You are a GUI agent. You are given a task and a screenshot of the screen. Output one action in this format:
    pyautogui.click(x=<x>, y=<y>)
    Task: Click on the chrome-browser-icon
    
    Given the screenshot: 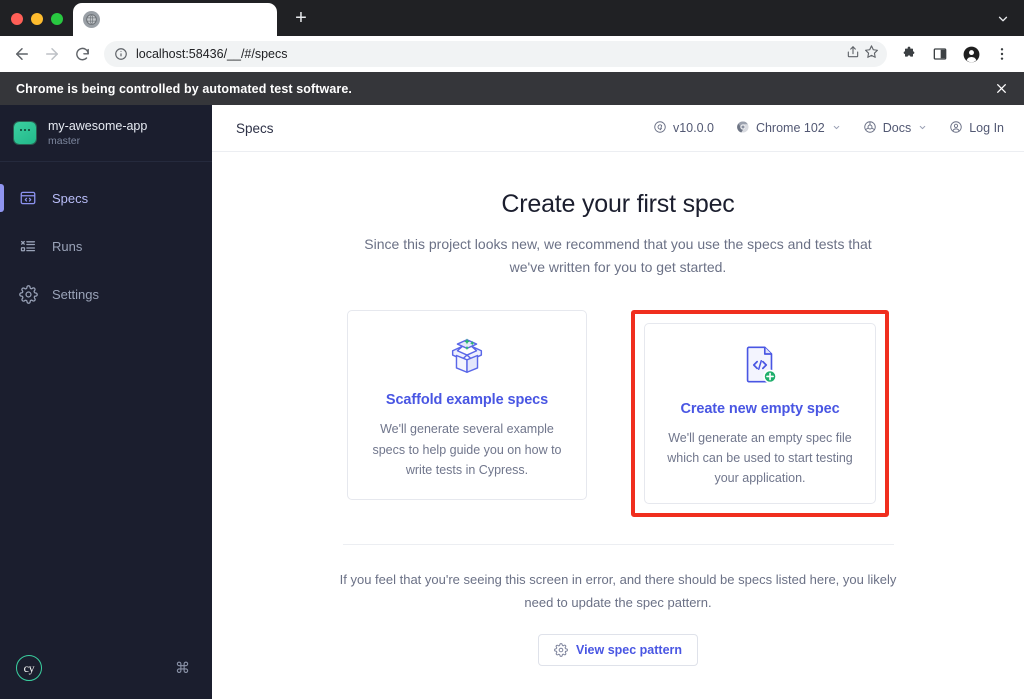 What is the action you would take?
    pyautogui.click(x=743, y=128)
    